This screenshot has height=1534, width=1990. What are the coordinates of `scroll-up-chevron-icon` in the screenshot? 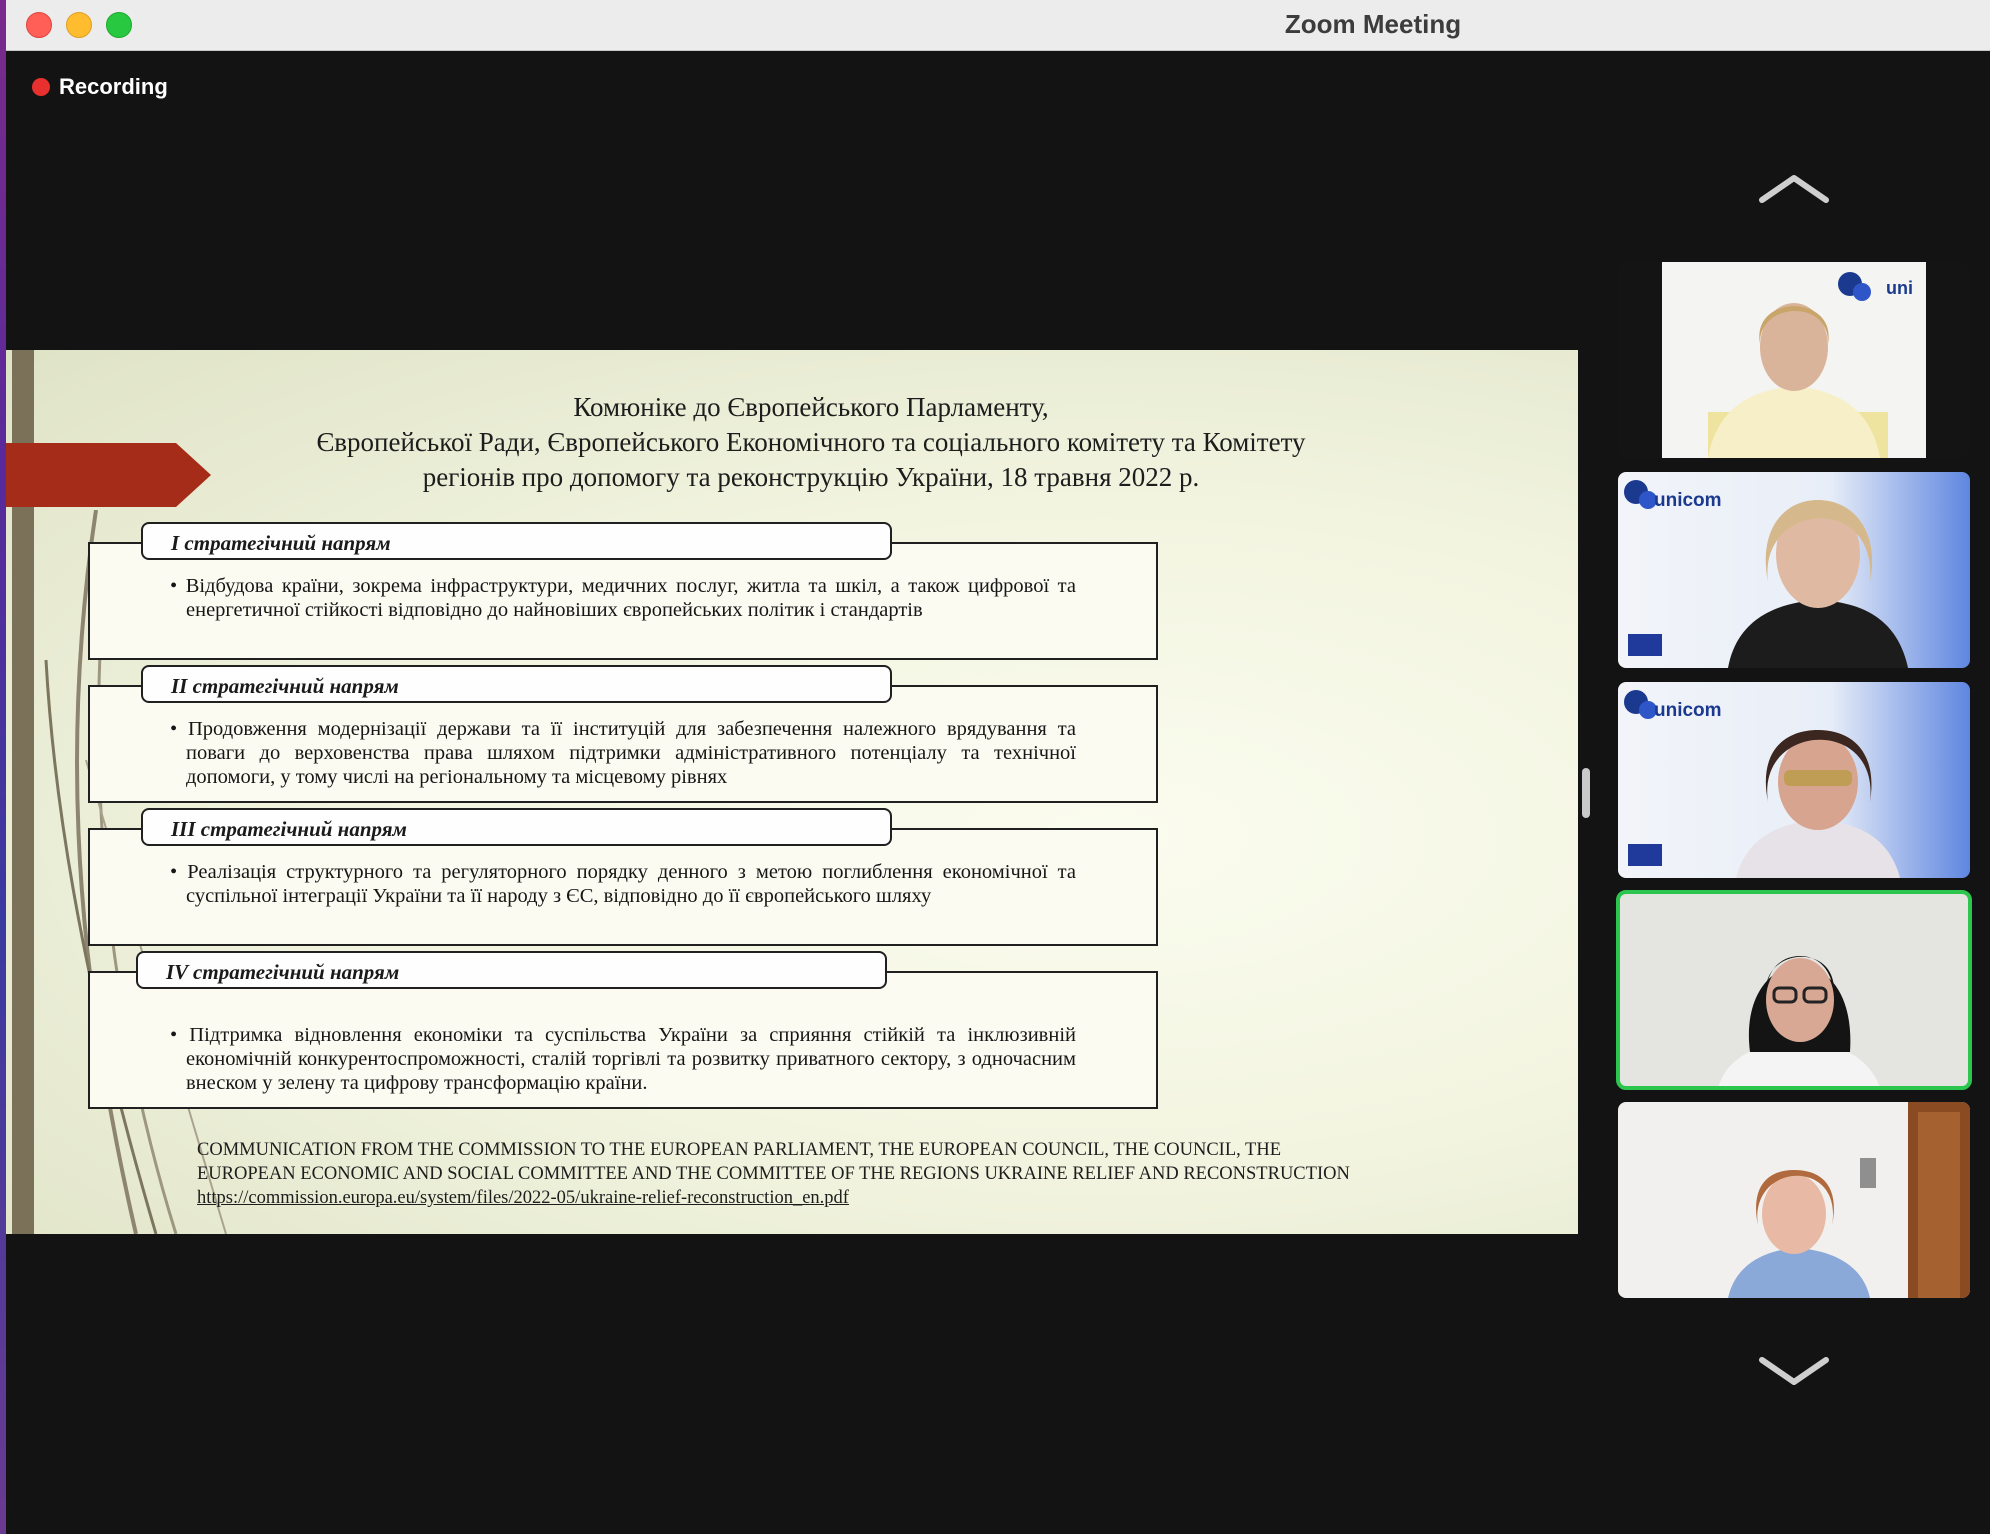 It's located at (1794, 188).